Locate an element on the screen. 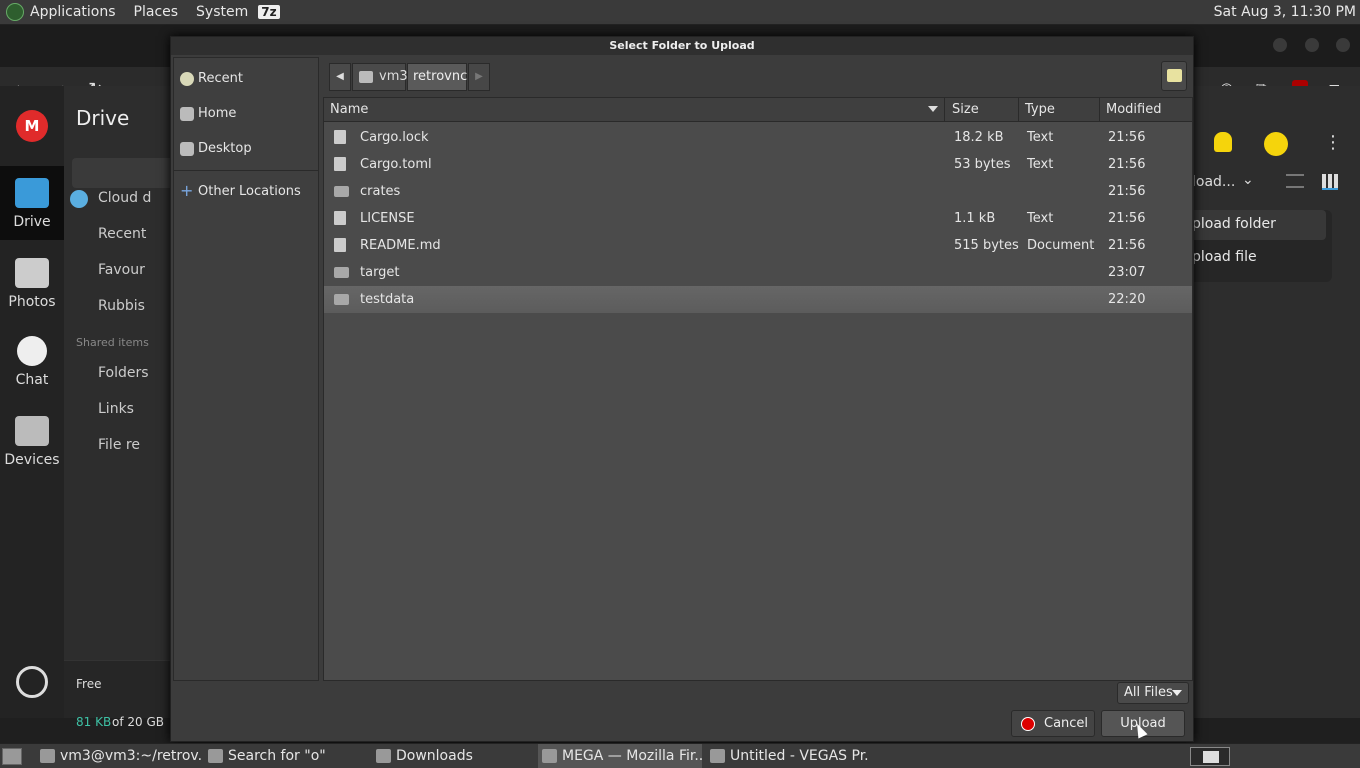  search-icon is located at coordinates (215, 756).